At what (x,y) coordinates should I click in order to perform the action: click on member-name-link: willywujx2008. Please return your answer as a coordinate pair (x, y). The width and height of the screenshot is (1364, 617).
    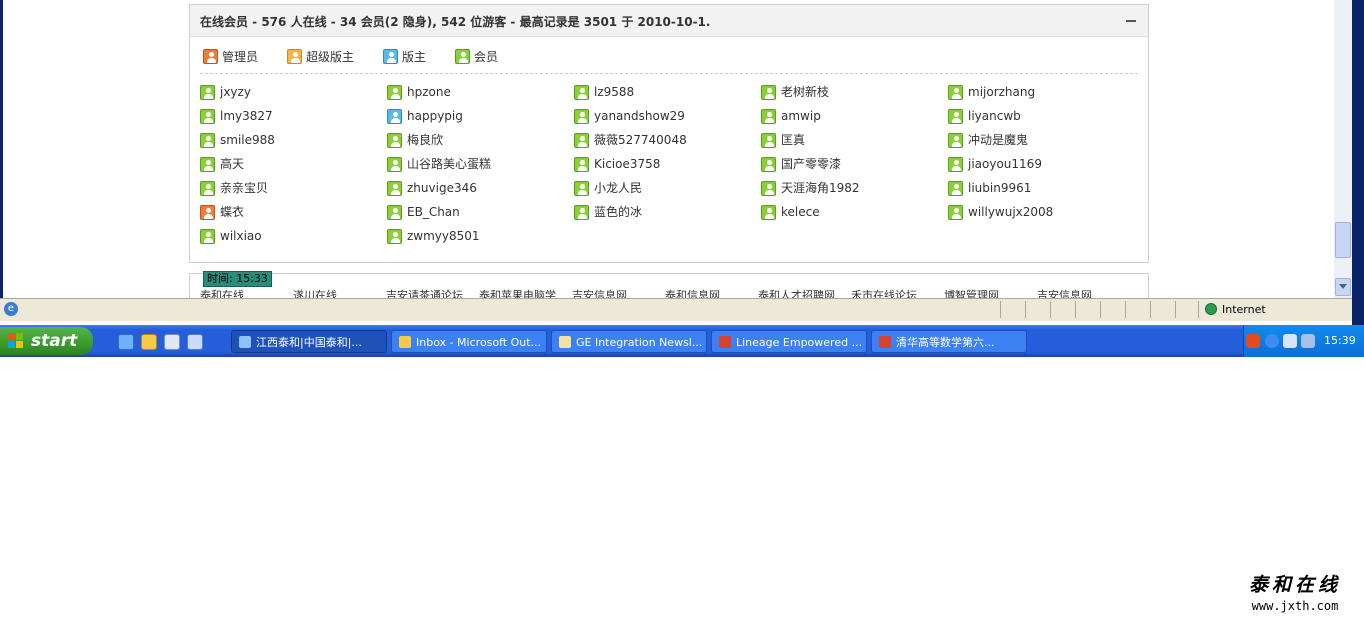
    Looking at the image, I should click on (1010, 212).